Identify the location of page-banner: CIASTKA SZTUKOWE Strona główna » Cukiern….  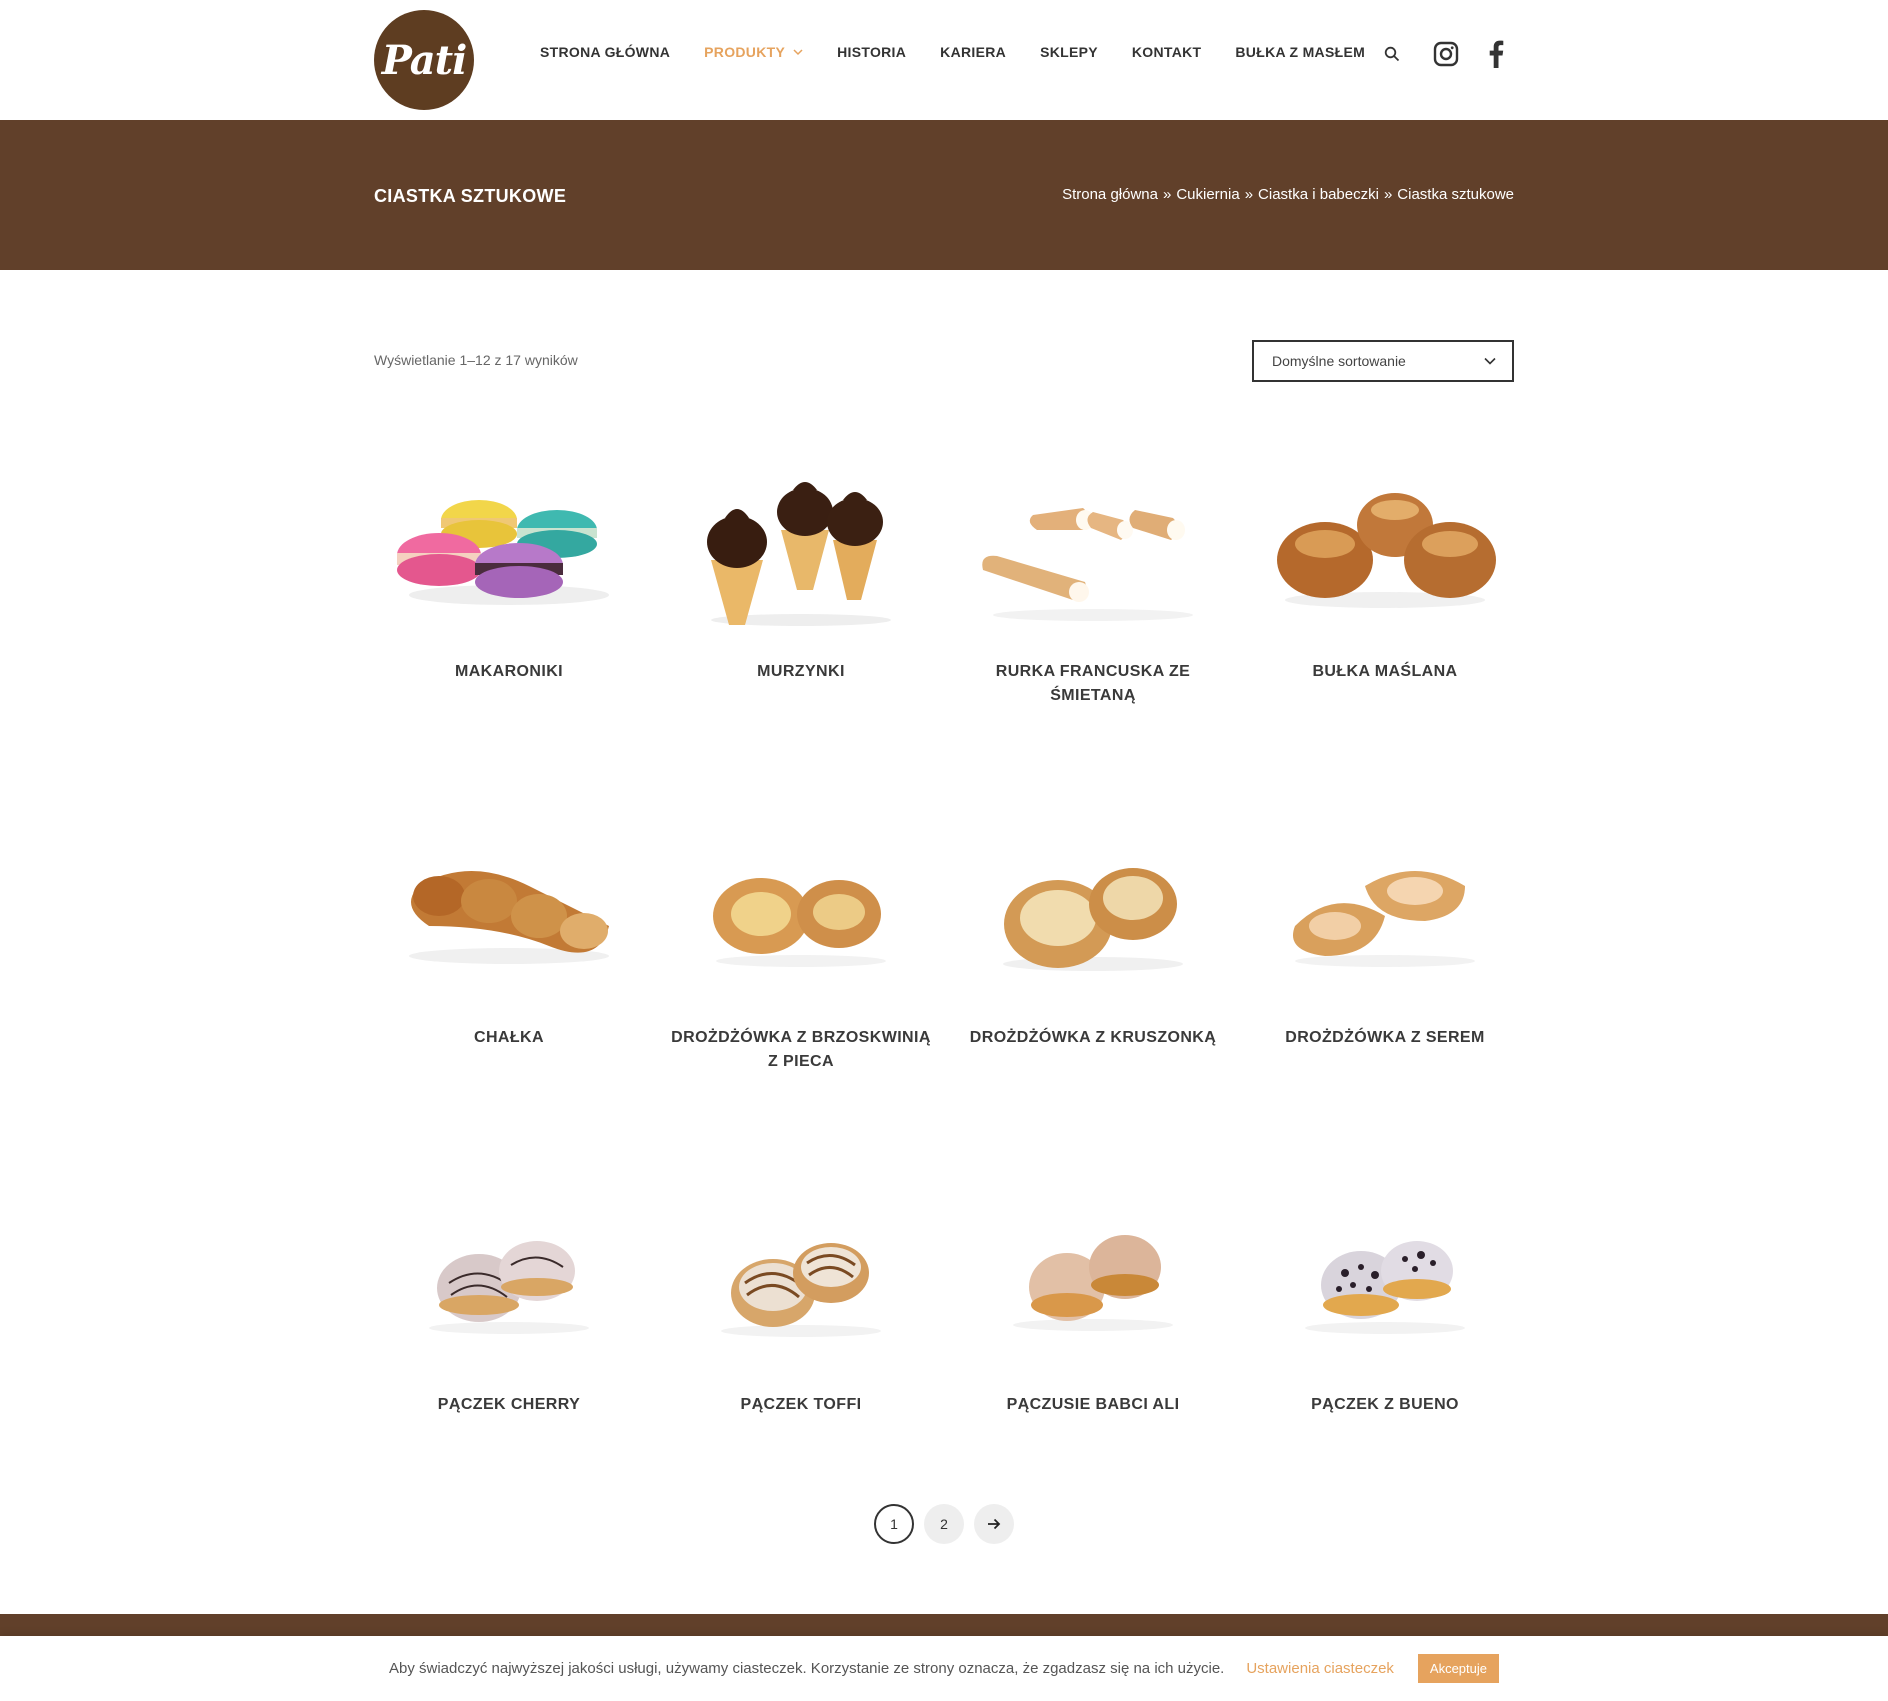
(944, 195).